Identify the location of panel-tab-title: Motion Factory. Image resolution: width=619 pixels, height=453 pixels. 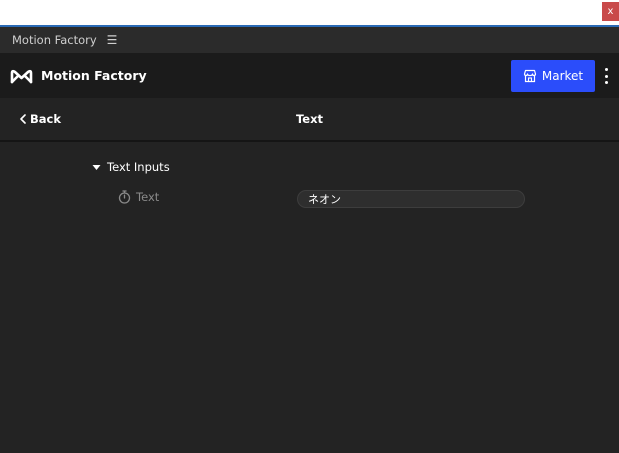
(54, 40).